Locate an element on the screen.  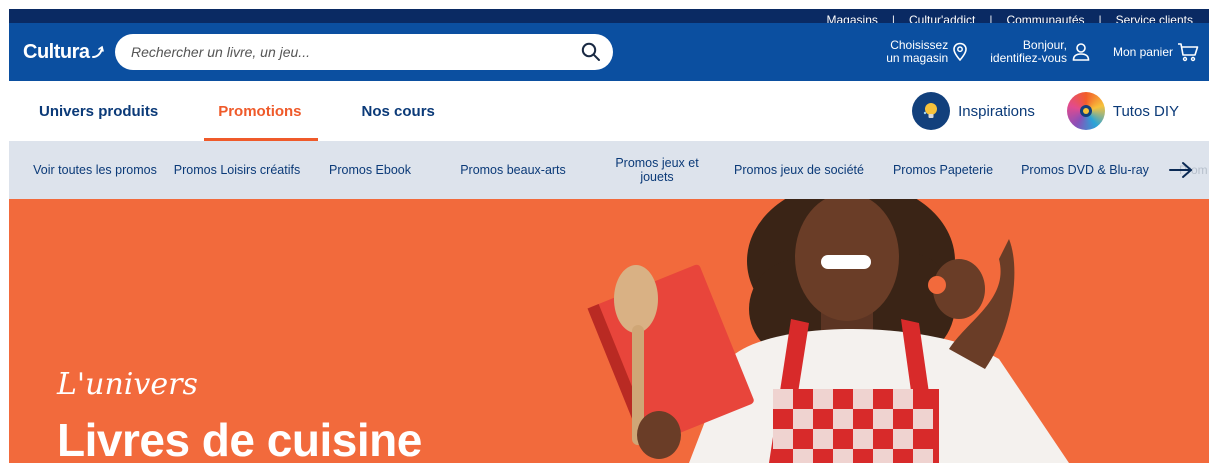
colorful-swirl-icon is located at coordinates (1085, 111).